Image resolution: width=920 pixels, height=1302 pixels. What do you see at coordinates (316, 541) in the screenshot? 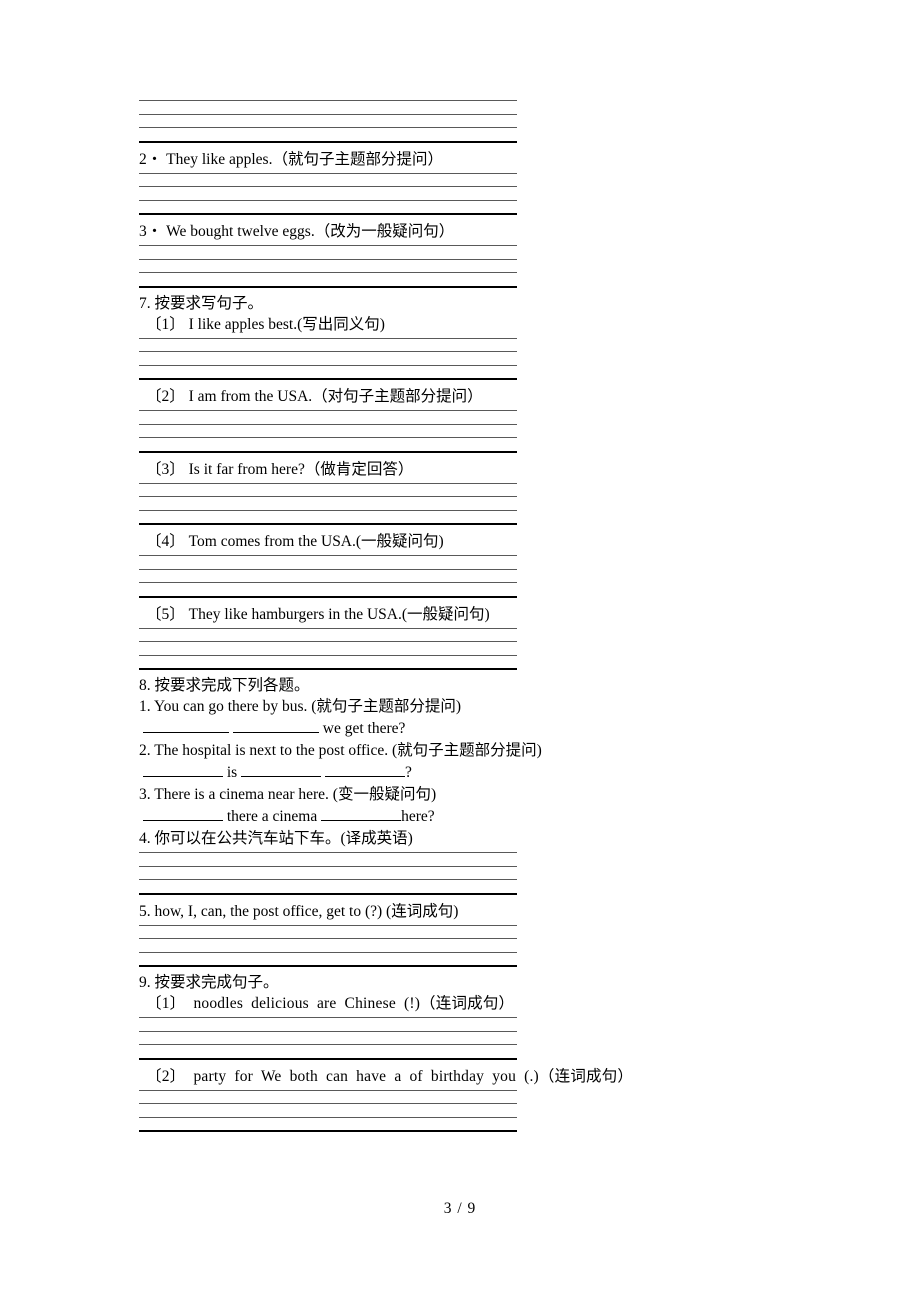
I see `question-text: Tom comes from the USA.(一般疑问句)` at bounding box center [316, 541].